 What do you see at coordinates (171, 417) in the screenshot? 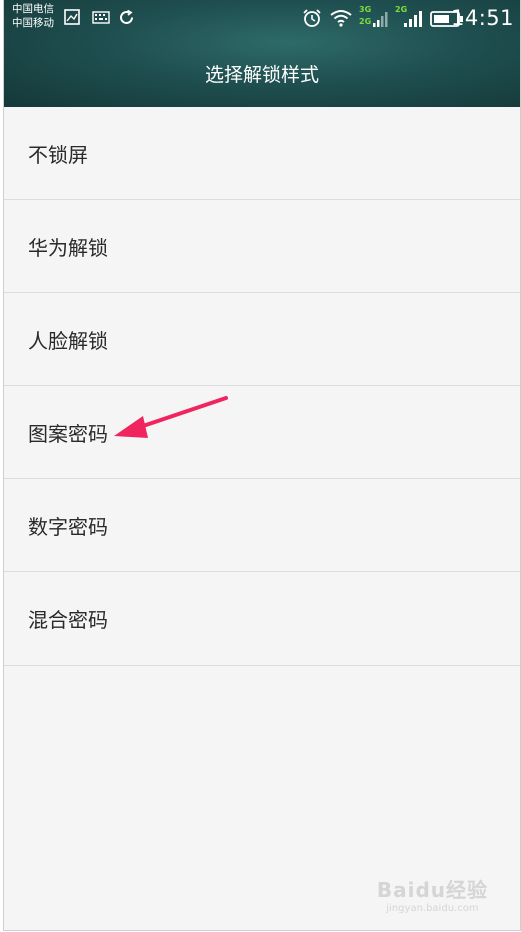
I see `annotation-arrow-icon` at bounding box center [171, 417].